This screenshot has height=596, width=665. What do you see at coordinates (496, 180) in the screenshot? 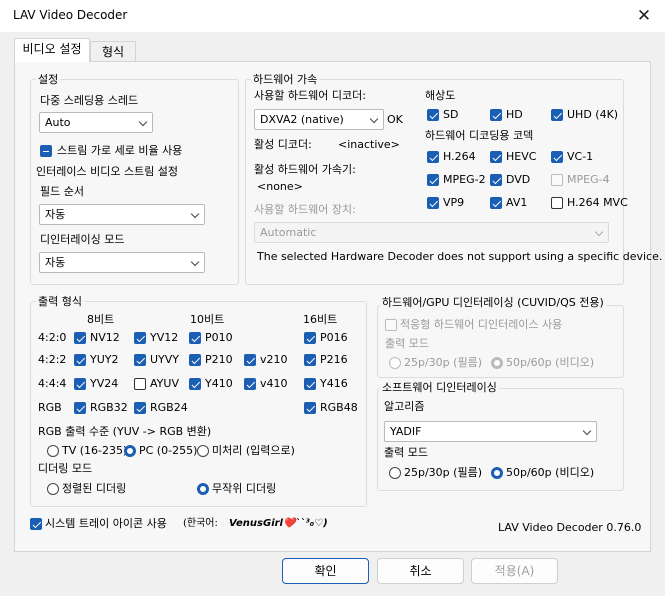
I see `codec-dvd-checkbox` at bounding box center [496, 180].